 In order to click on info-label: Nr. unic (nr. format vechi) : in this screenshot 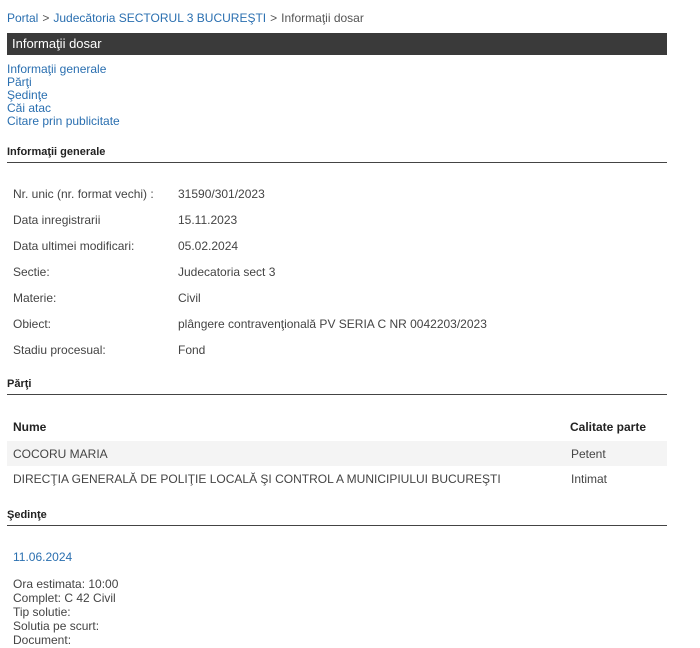, I will do `click(83, 194)`.